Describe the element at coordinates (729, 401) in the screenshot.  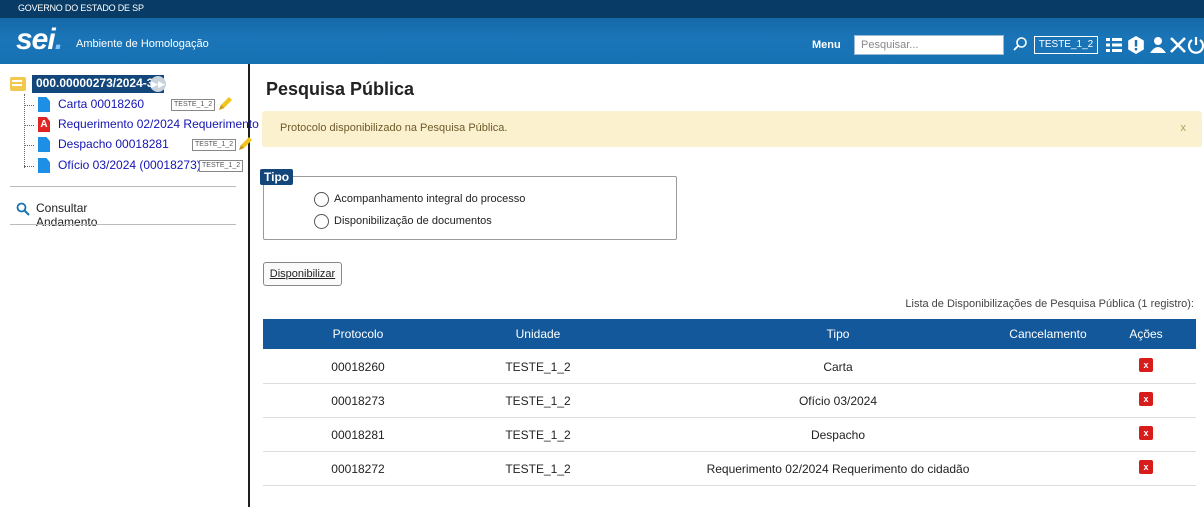
I see `table-row: 00018273 TESTE_1_2 Ofício 03/2024 x` at that location.